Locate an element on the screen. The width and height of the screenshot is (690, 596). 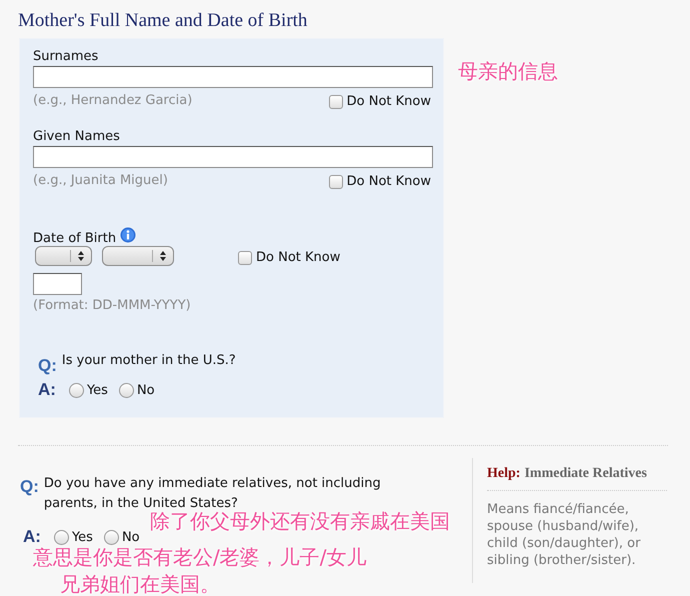
annotation-text: 除了你父母外还有没有亲戚在美国 is located at coordinates (300, 521).